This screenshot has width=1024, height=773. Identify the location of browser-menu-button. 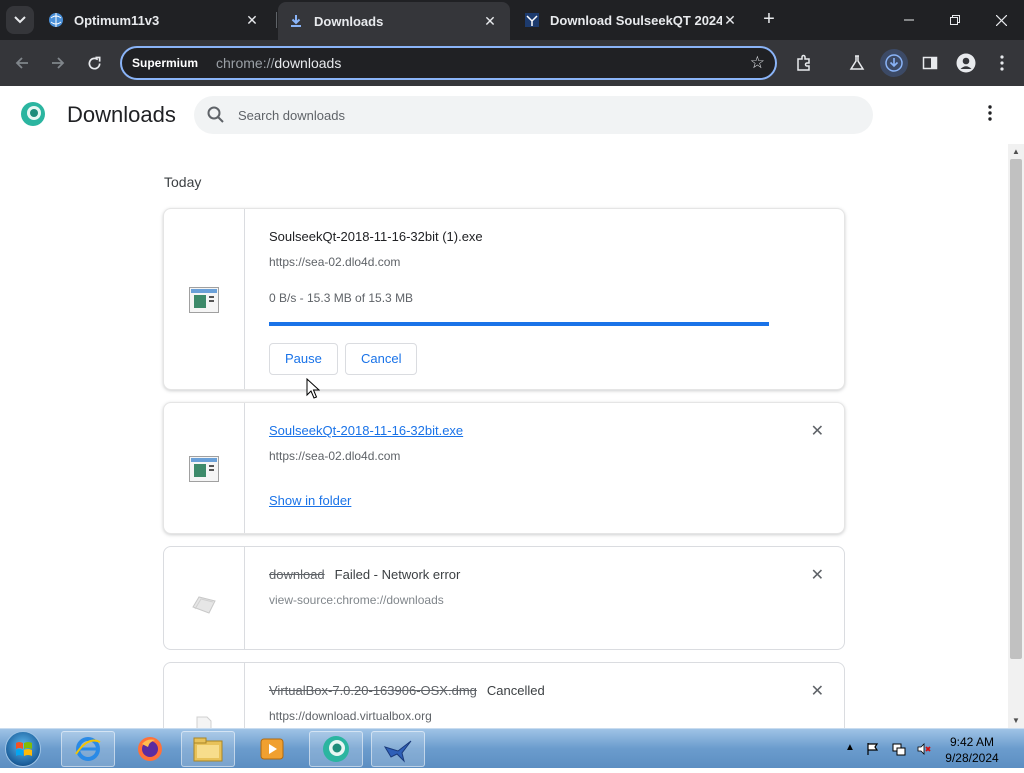
(1002, 63).